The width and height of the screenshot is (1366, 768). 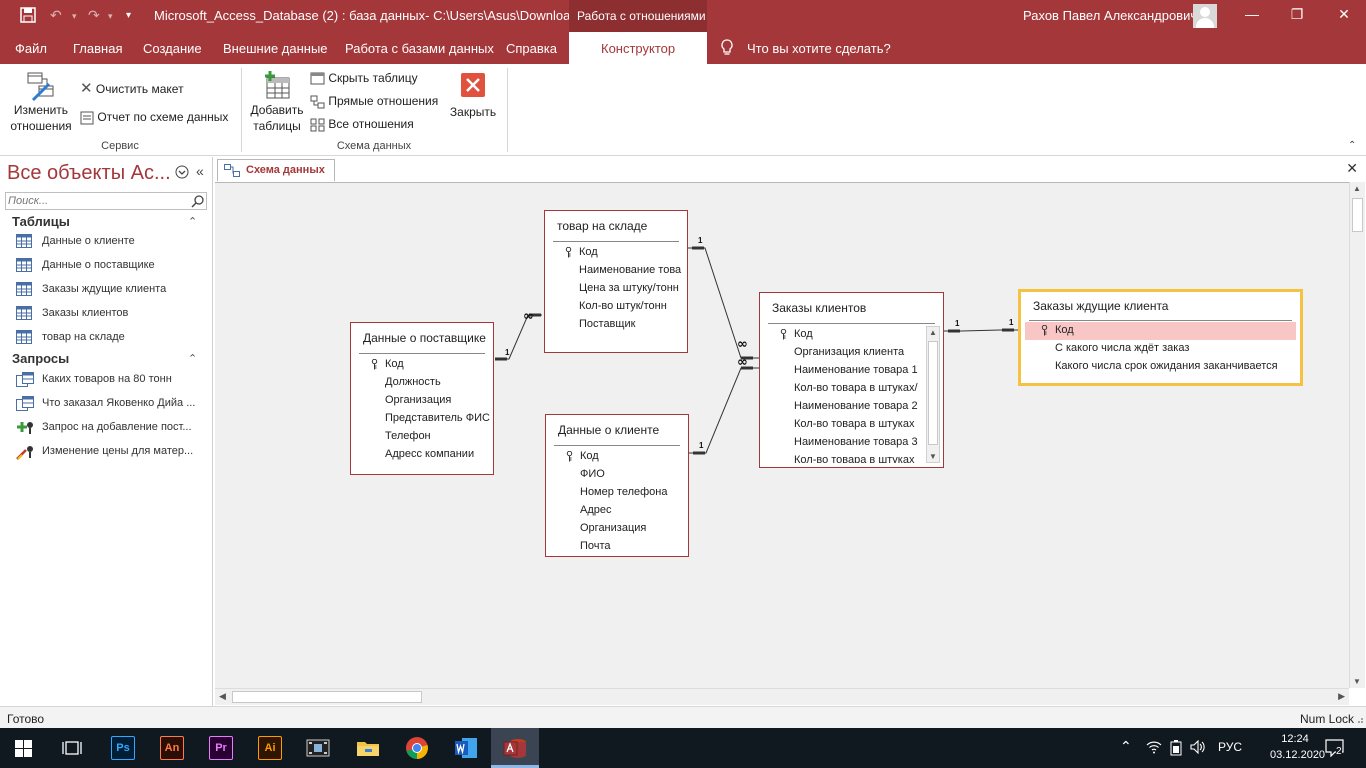 I want to click on redo-dropdown-icon: ▾, so click(x=110, y=16).